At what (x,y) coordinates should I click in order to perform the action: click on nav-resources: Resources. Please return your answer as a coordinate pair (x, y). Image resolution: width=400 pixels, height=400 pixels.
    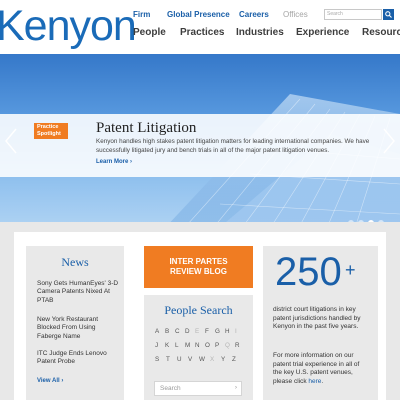
    Looking at the image, I should click on (381, 32).